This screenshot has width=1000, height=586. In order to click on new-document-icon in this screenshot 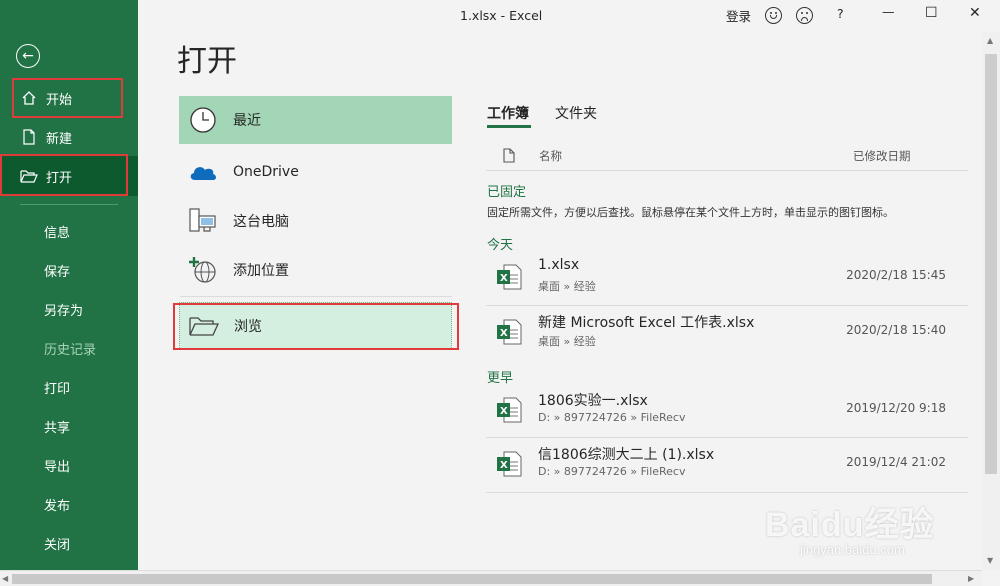, I will do `click(29, 137)`.